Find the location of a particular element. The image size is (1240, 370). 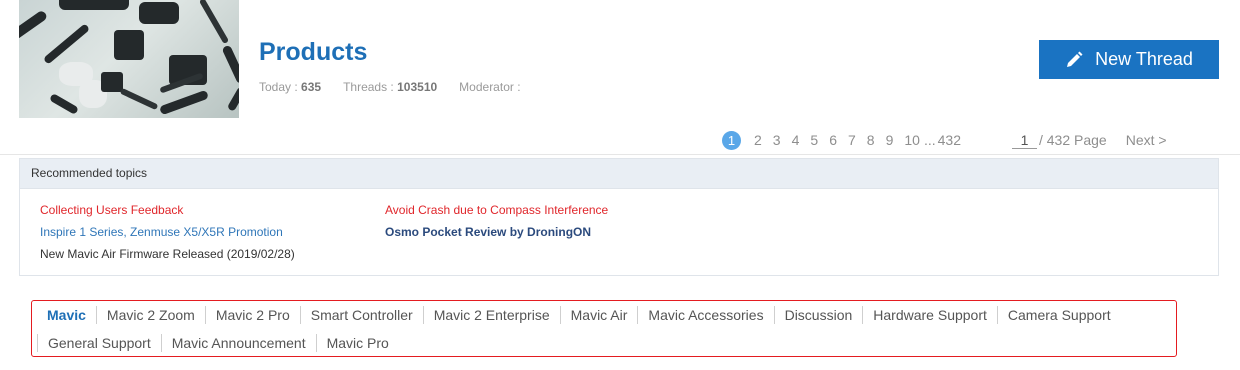

category-tab-mavic-pro: Mavic Pro is located at coordinates (357, 343).